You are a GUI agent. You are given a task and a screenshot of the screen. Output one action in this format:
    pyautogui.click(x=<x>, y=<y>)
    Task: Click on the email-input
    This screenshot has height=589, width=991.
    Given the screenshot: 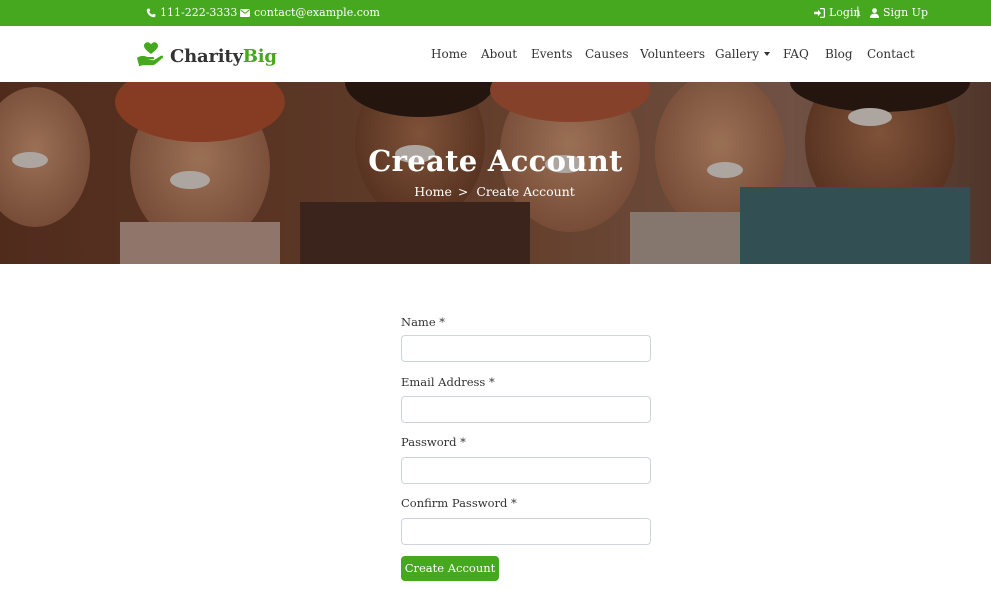 What is the action you would take?
    pyautogui.click(x=526, y=409)
    